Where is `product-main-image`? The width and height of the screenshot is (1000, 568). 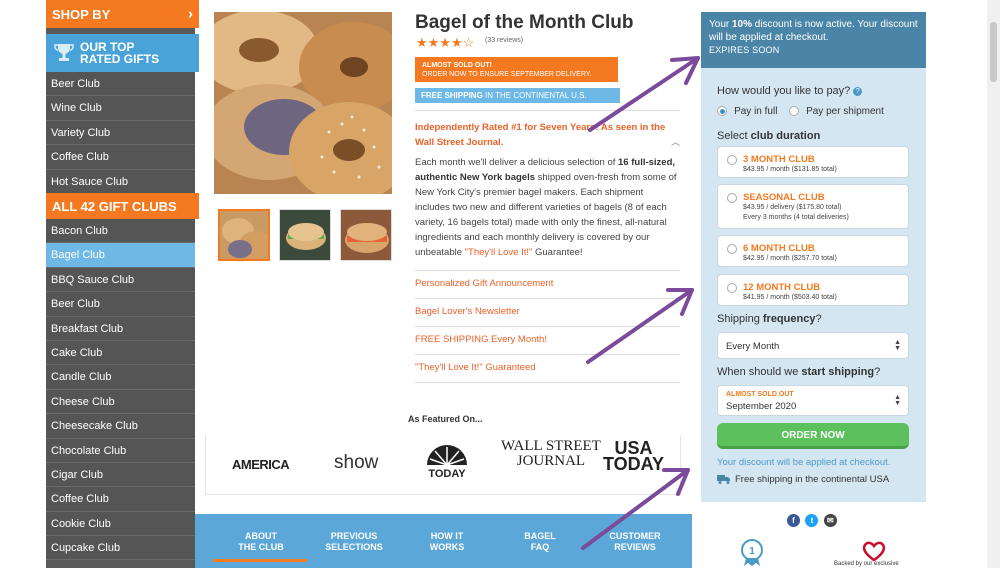 product-main-image is located at coordinates (303, 103).